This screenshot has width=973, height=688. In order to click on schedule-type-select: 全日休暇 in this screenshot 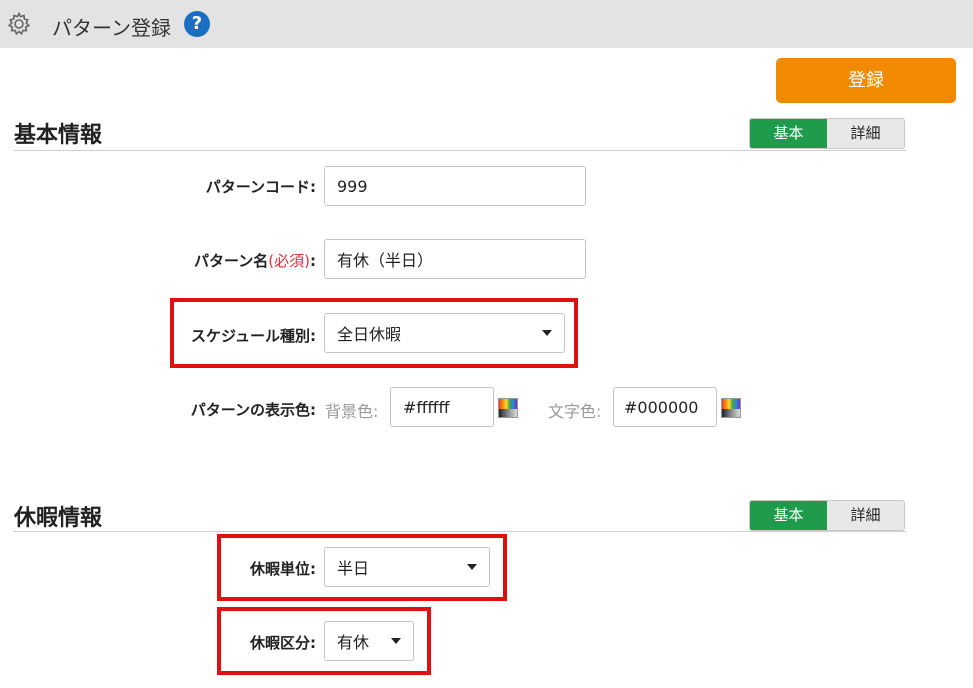, I will do `click(444, 333)`.